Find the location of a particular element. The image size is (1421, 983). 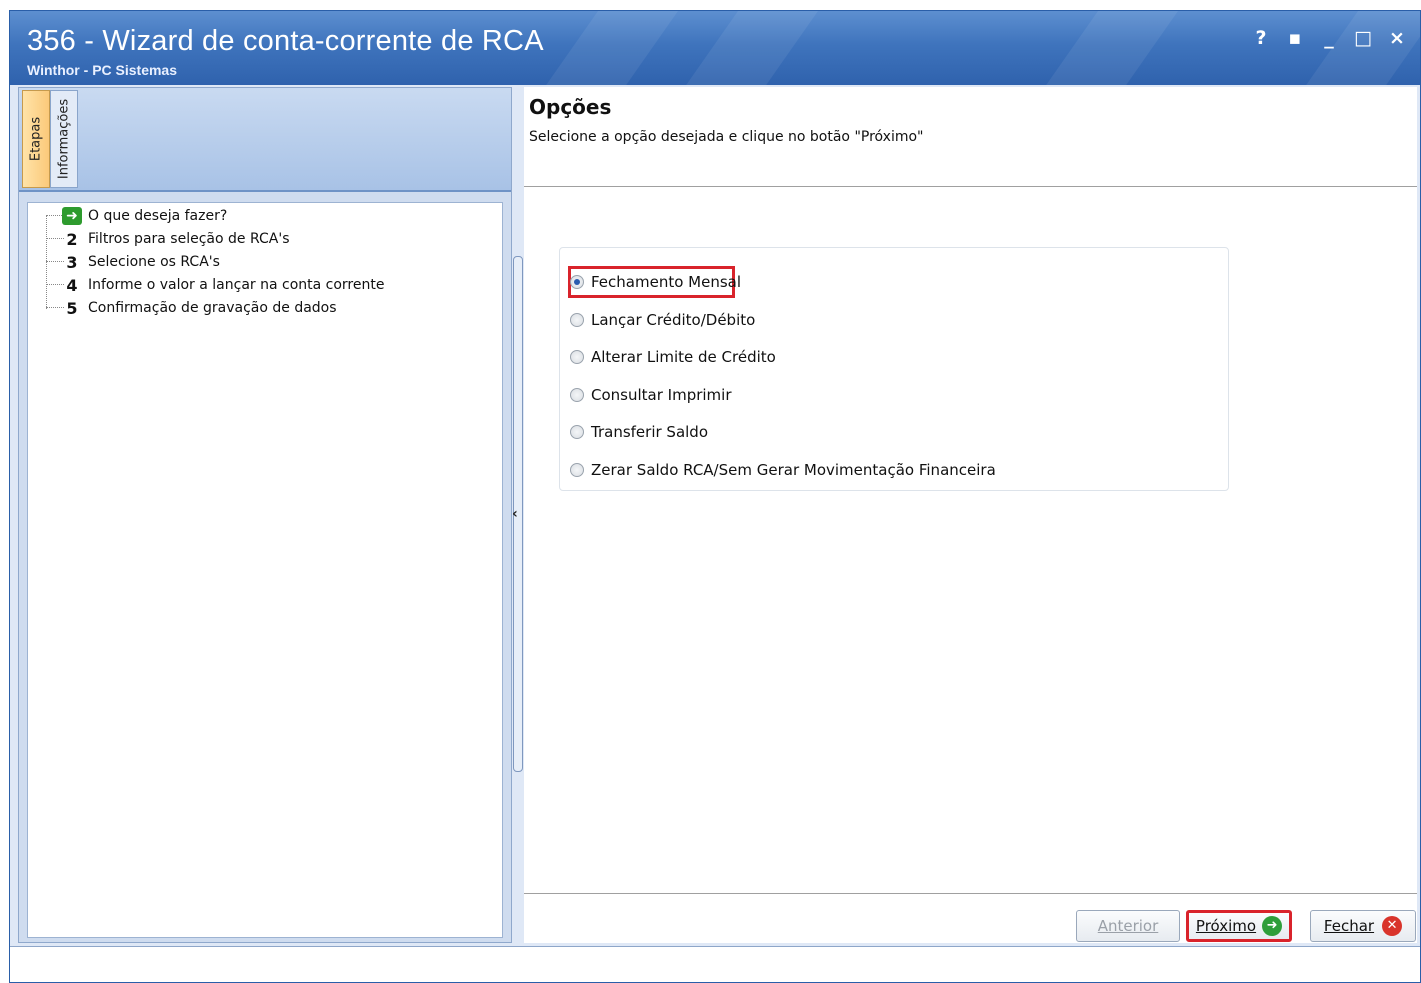

window-subtitle: Winthor - PC Sistemas is located at coordinates (102, 70).